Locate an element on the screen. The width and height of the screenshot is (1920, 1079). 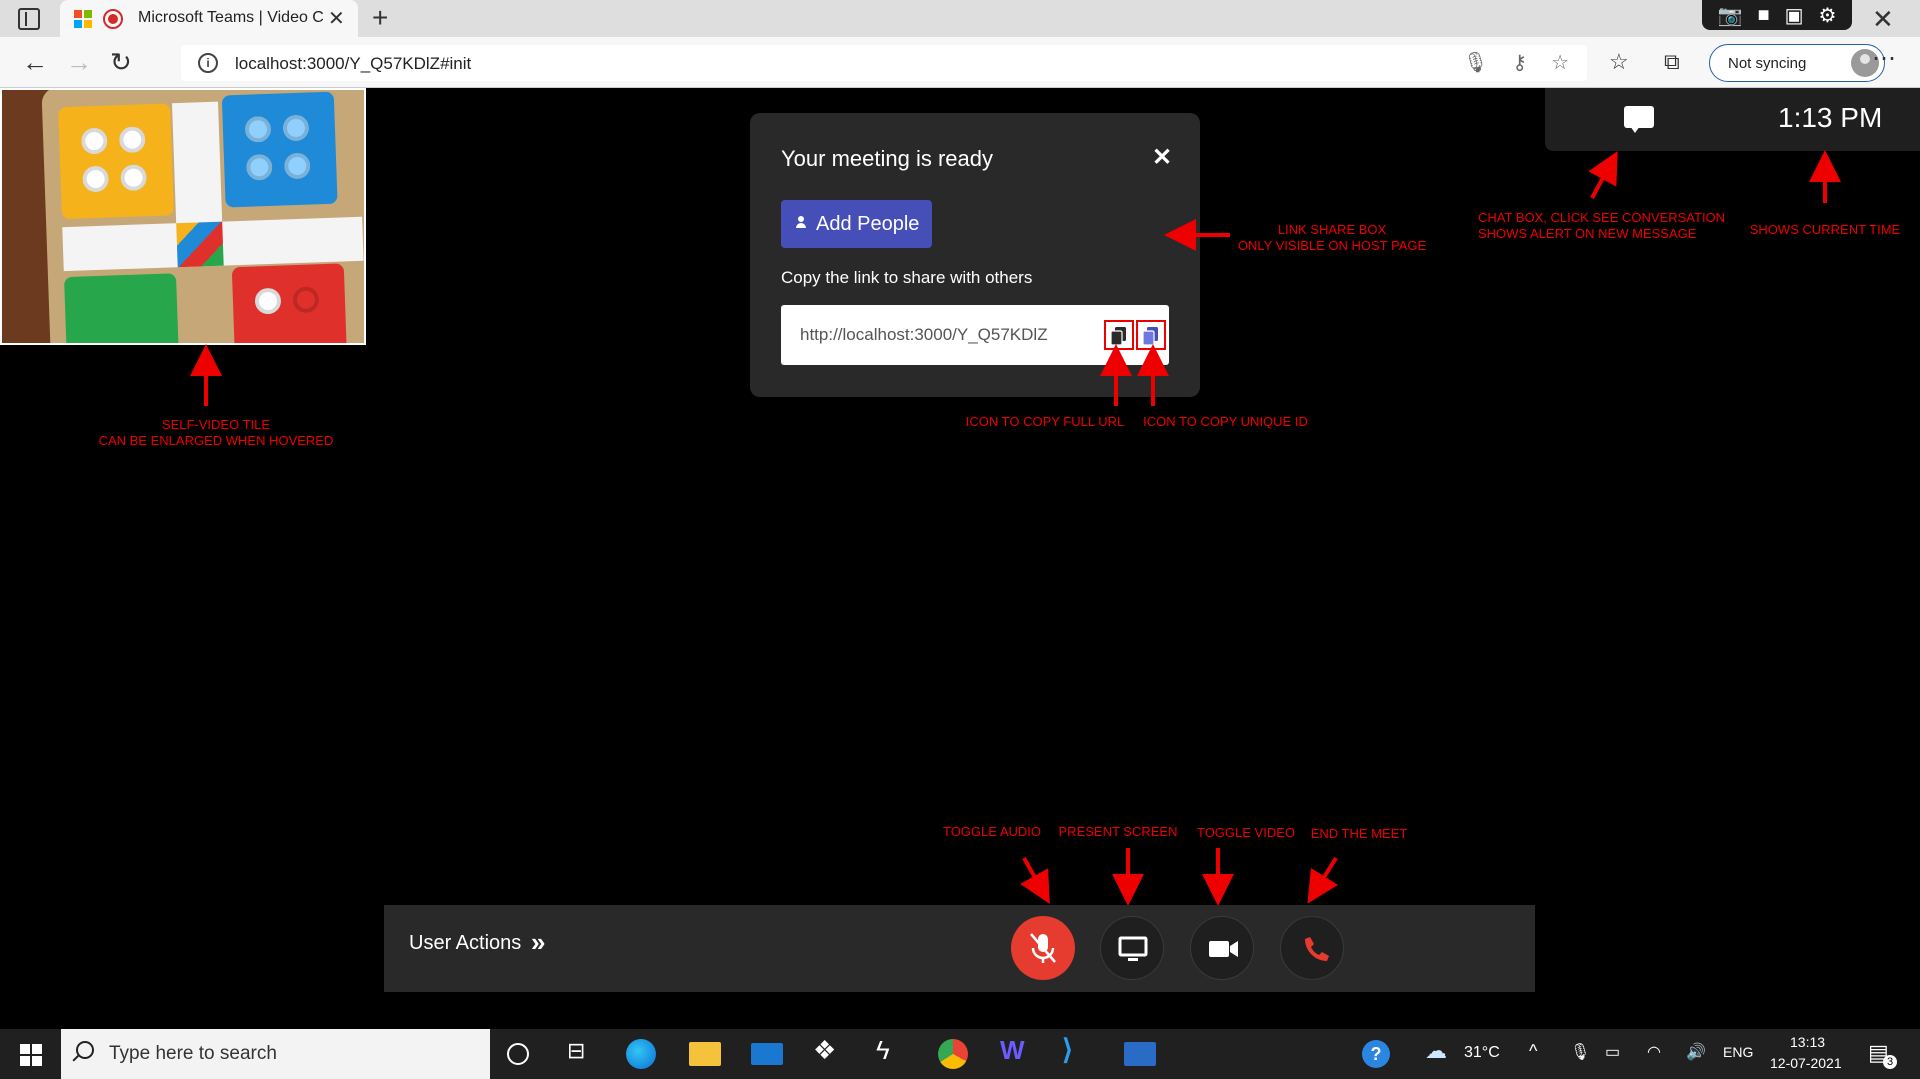
annotation-line: LINK SHARE BOX is located at coordinates (1332, 229).